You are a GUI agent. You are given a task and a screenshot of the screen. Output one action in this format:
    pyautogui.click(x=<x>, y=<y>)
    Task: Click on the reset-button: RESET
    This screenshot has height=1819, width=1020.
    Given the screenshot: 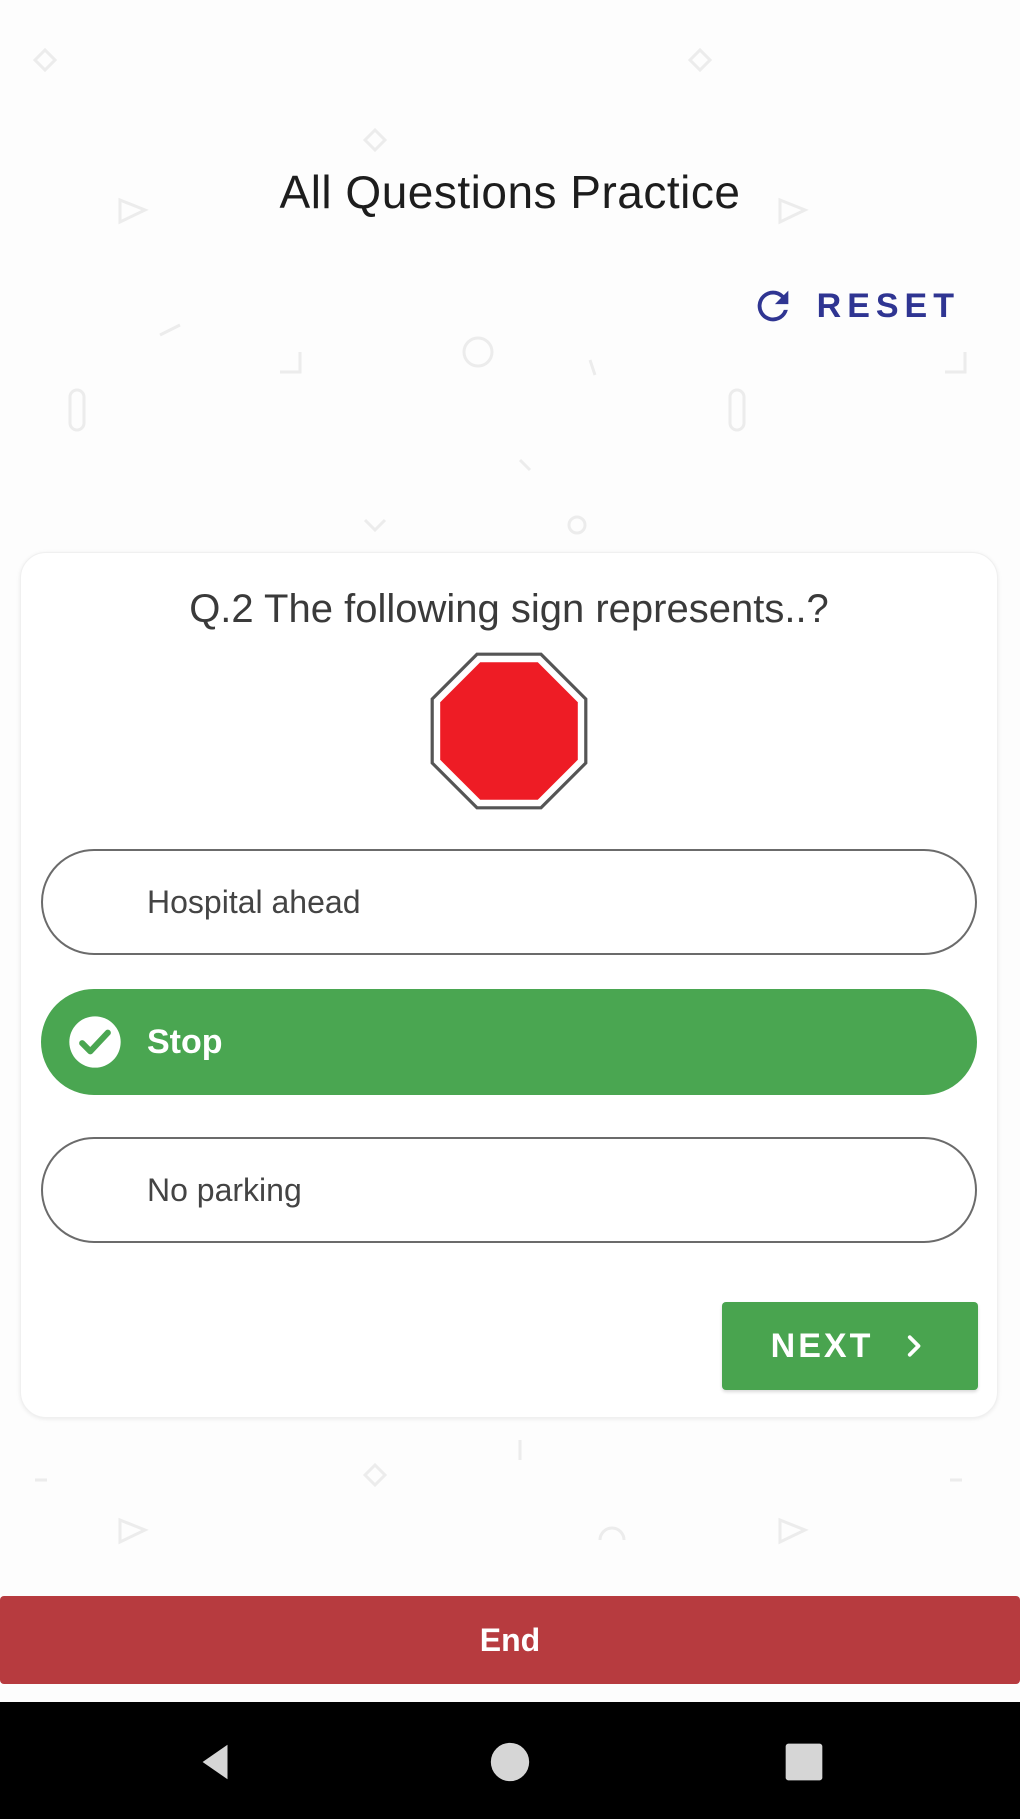 What is the action you would take?
    pyautogui.click(x=854, y=306)
    